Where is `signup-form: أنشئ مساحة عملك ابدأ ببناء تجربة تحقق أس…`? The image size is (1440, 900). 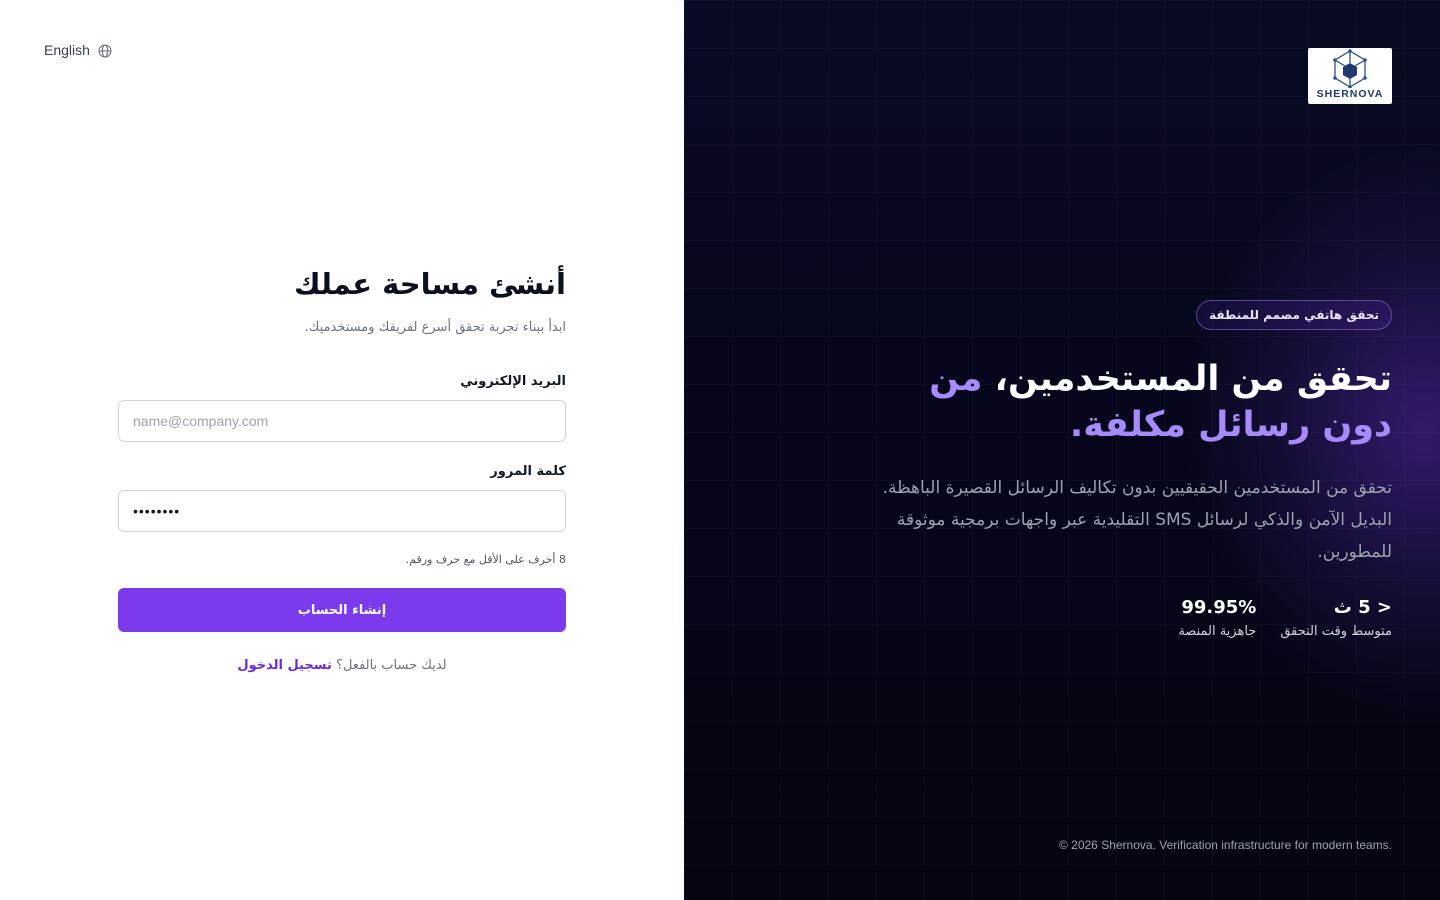 signup-form: أنشئ مساحة عملك ابدأ ببناء تجربة تحقق أس… is located at coordinates (342, 469).